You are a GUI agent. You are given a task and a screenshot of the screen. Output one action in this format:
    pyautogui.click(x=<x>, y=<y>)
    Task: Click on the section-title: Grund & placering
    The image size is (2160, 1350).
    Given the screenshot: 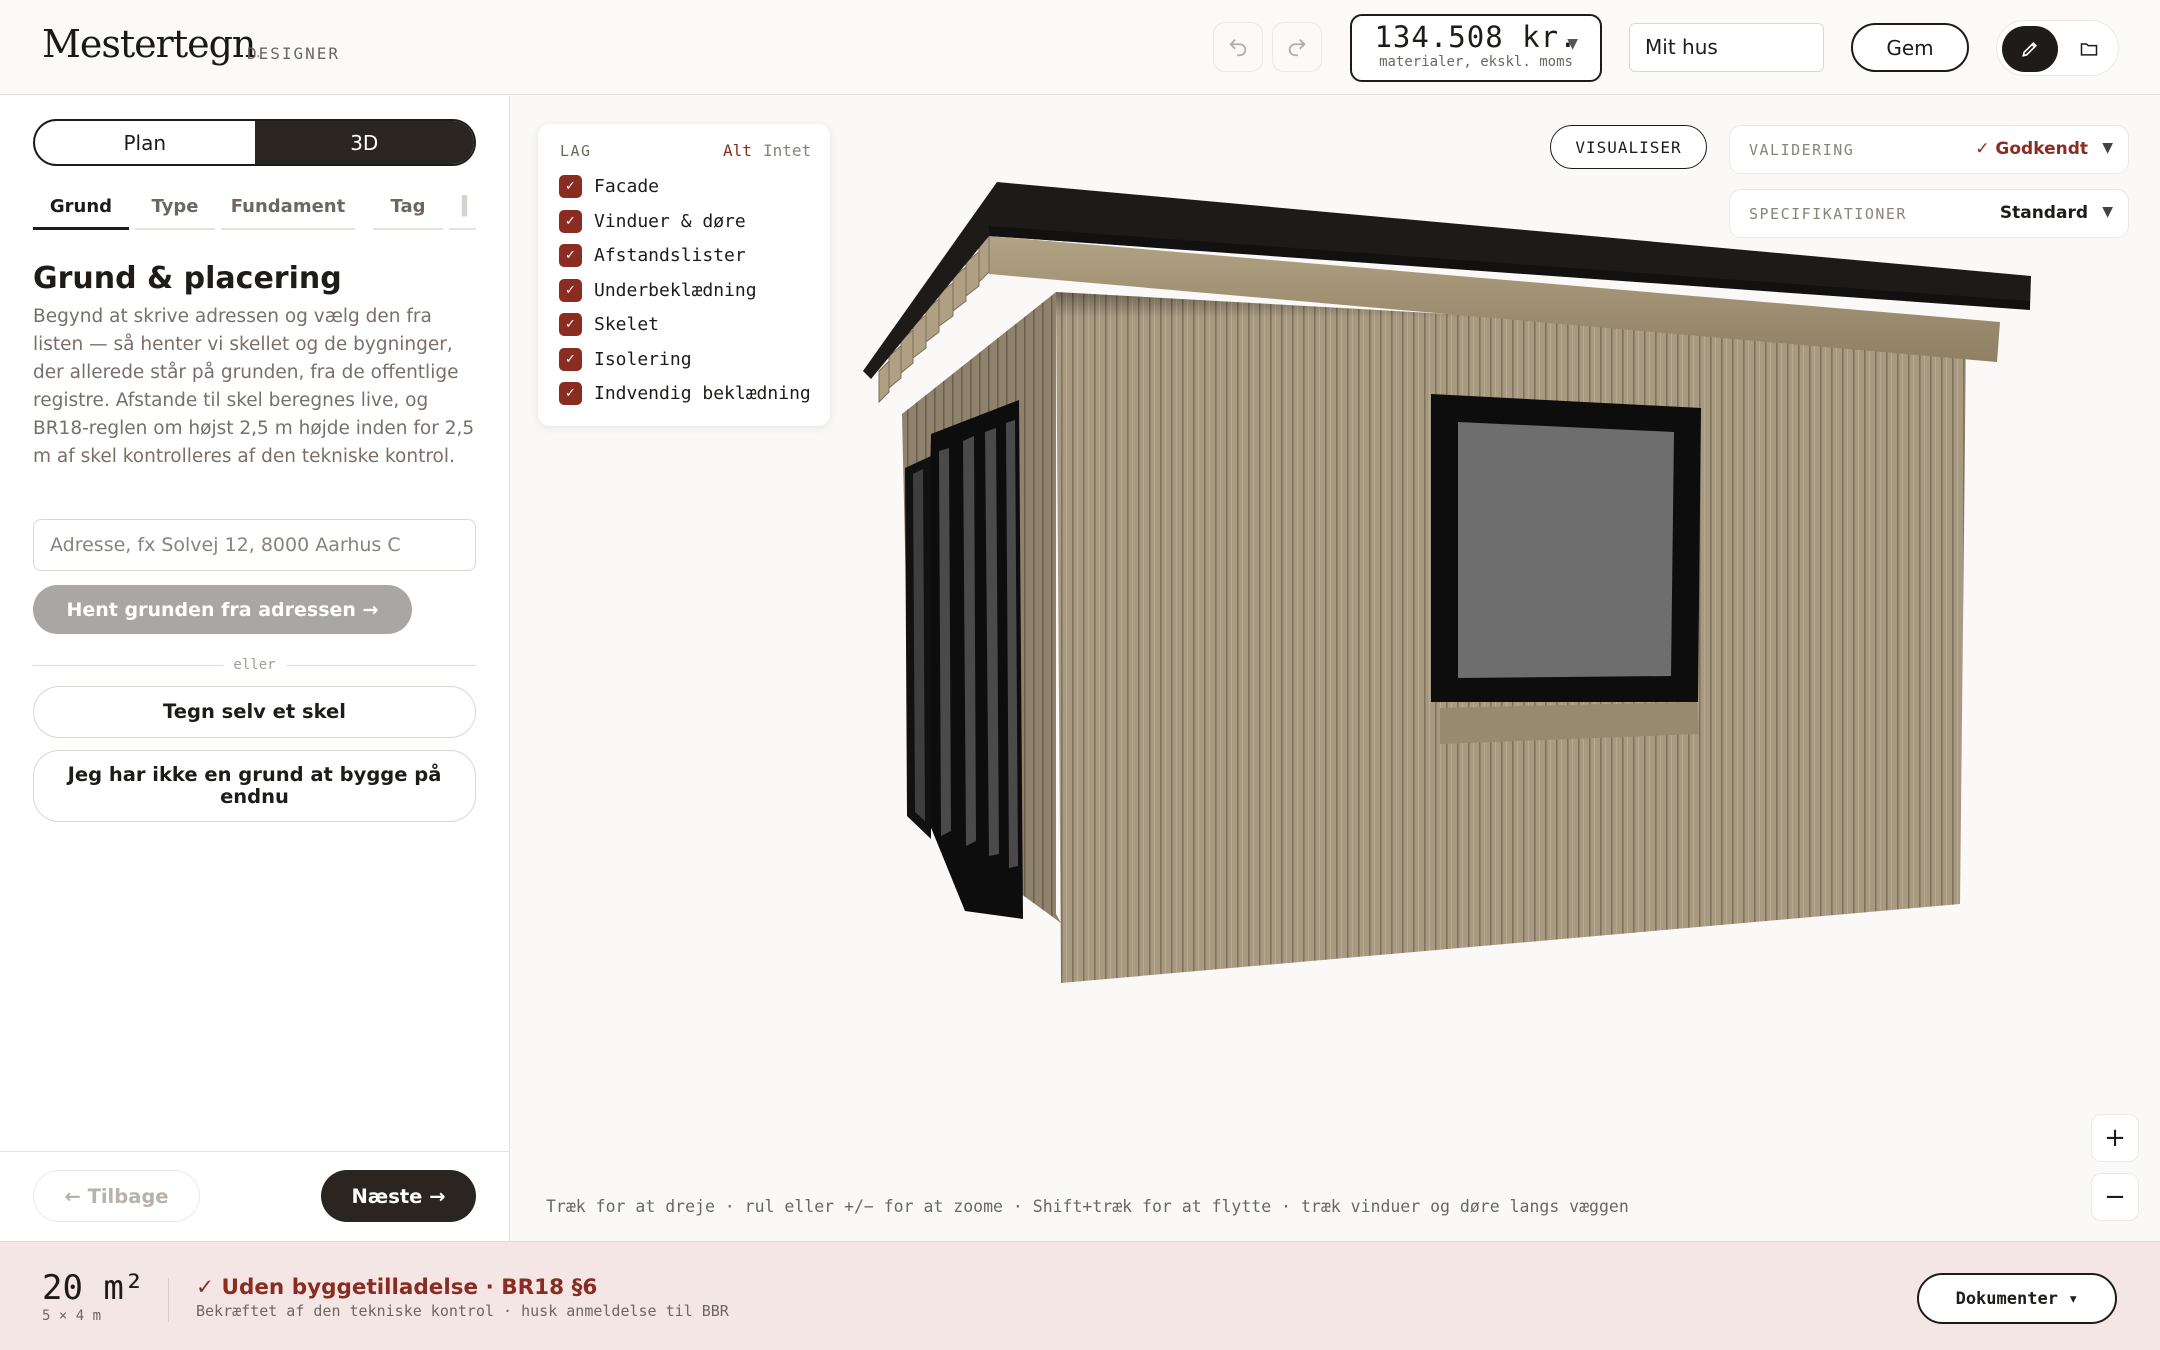 What is the action you would take?
    pyautogui.click(x=187, y=278)
    